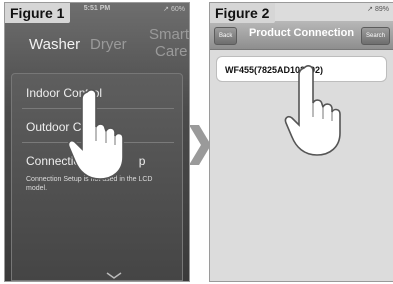 The width and height of the screenshot is (393, 284). Describe the element at coordinates (174, 9) in the screenshot. I see `battery-indicator: ↗ 60%` at that location.